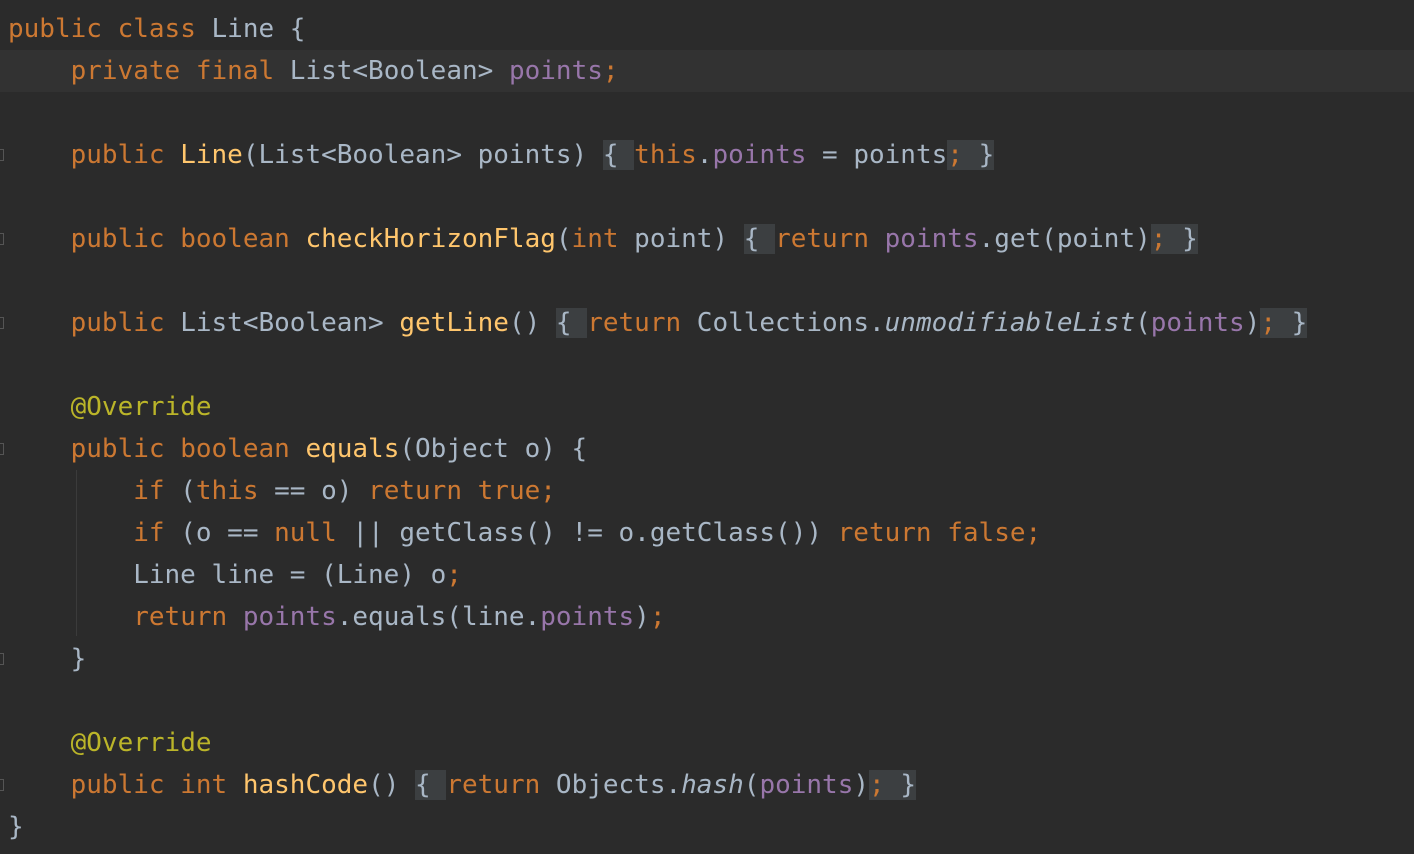 This screenshot has height=854, width=1414. What do you see at coordinates (47, 659) in the screenshot?
I see `code-line-16-text: }` at bounding box center [47, 659].